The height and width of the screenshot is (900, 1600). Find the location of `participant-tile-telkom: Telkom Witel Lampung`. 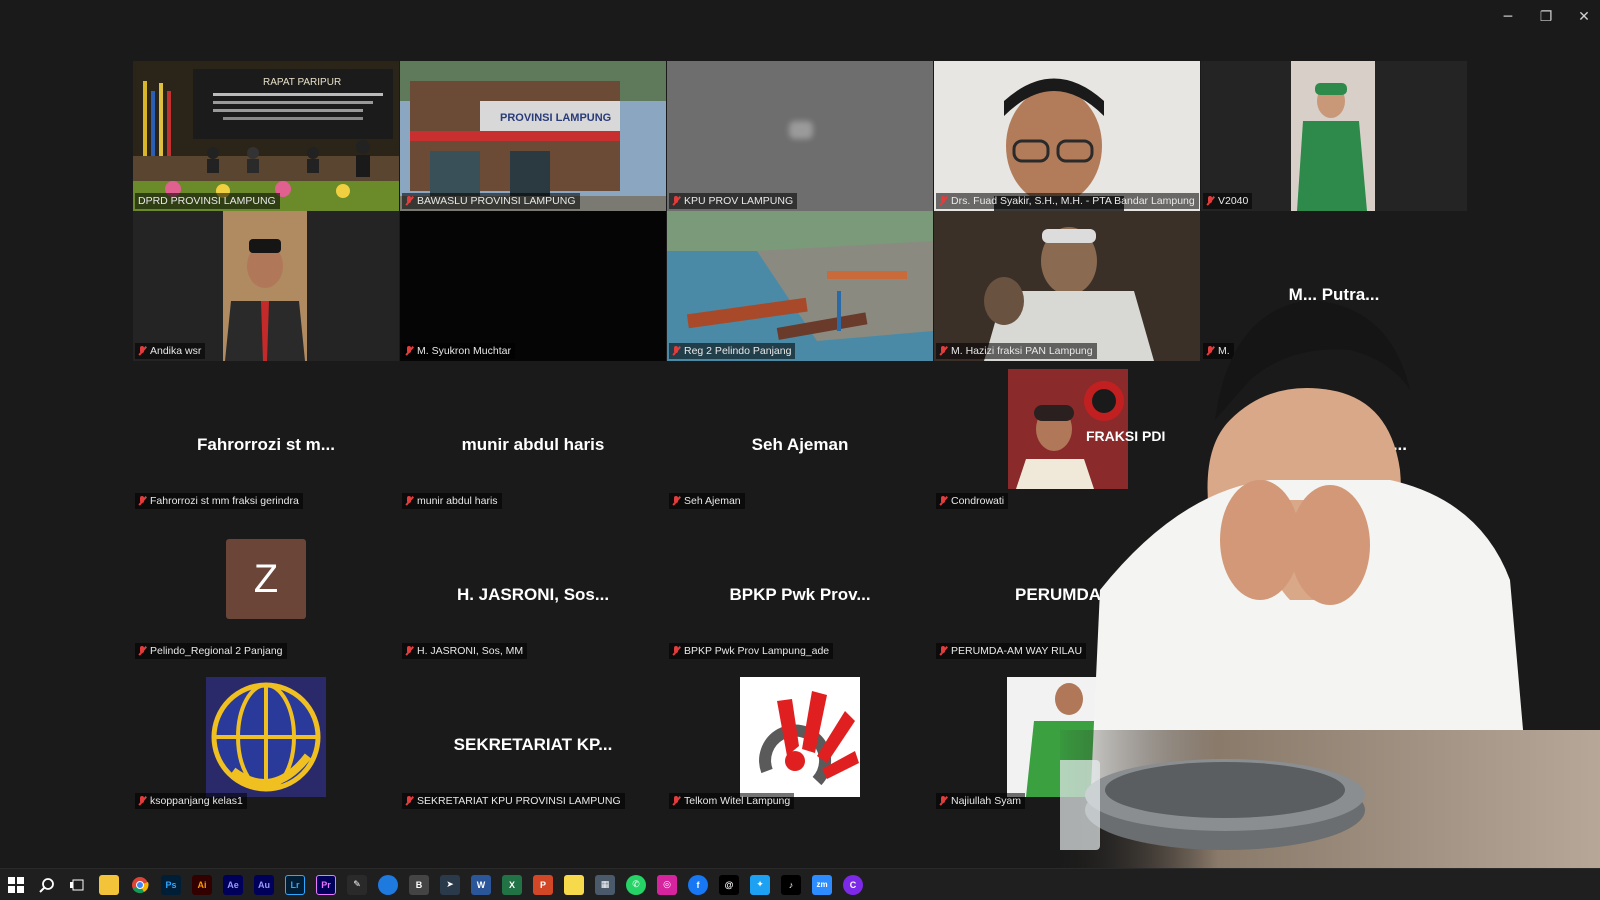

participant-tile-telkom: Telkom Witel Lampung is located at coordinates (800, 736).